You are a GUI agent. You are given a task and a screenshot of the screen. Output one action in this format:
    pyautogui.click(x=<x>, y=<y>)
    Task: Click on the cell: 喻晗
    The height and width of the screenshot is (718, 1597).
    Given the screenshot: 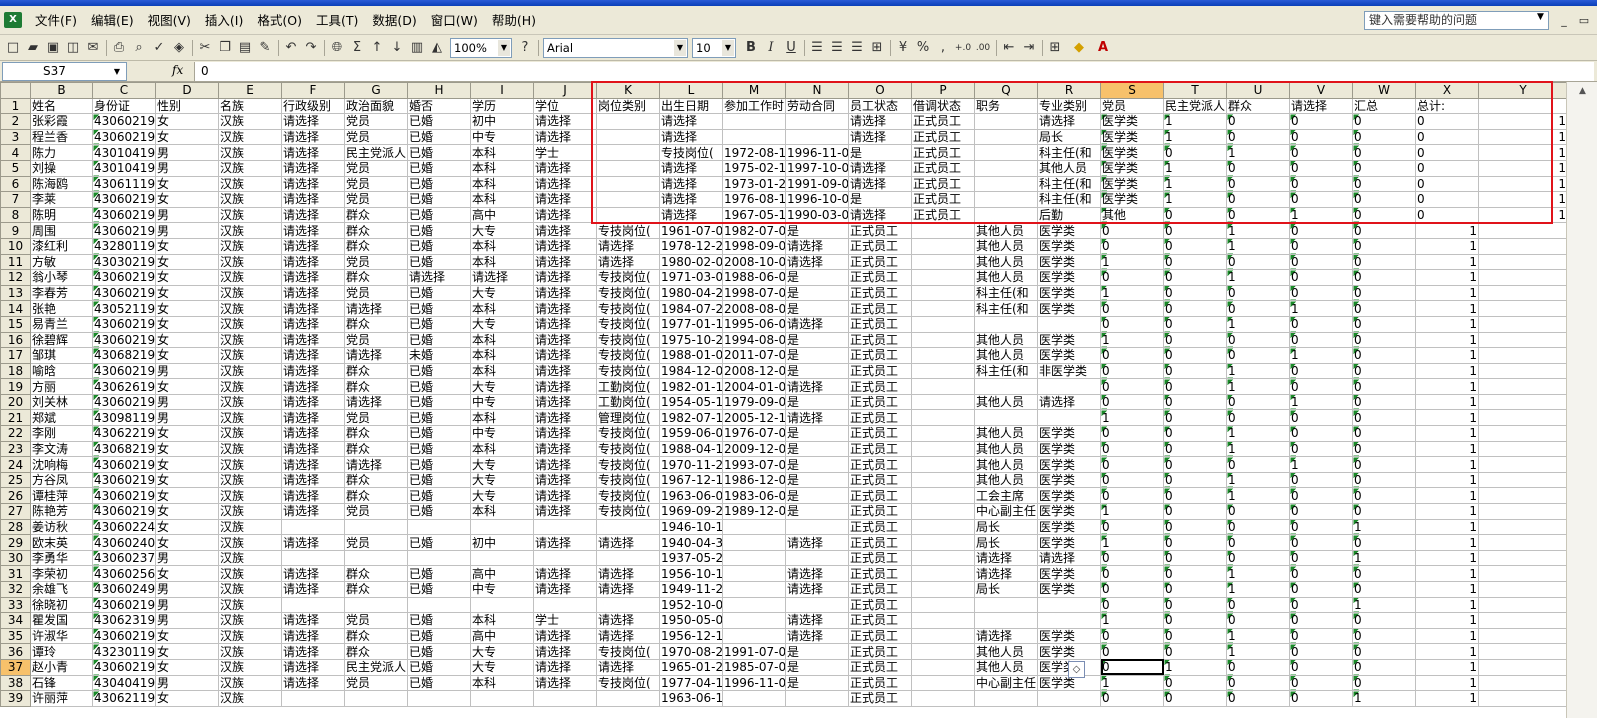 What is the action you would take?
    pyautogui.click(x=61, y=371)
    